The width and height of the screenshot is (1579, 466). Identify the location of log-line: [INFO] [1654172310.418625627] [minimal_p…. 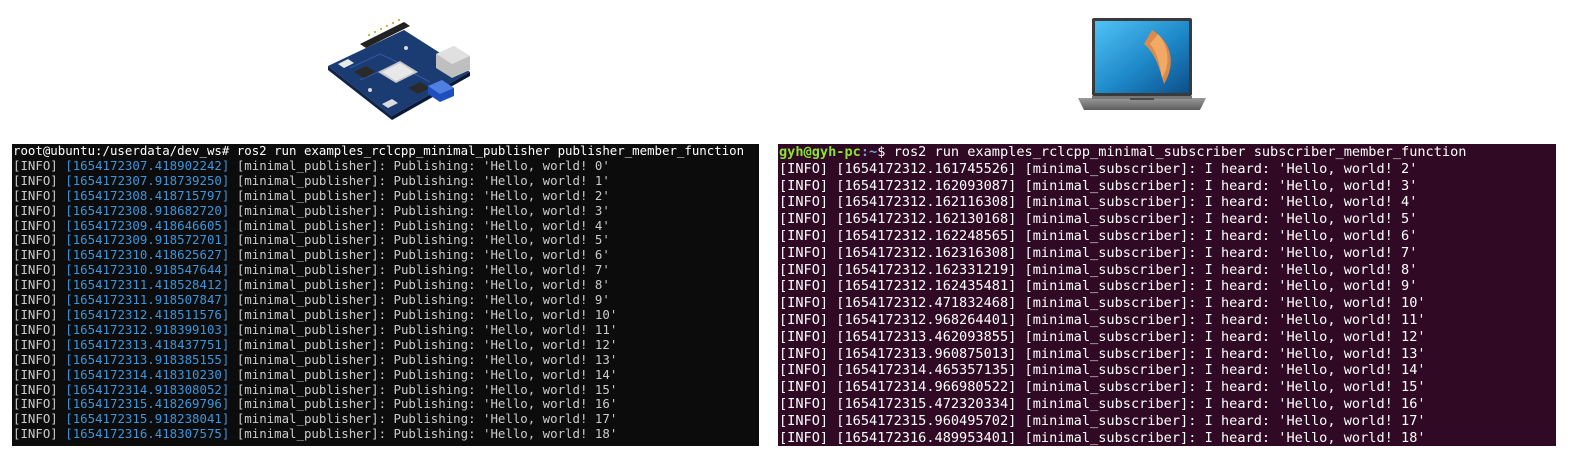
(386, 255).